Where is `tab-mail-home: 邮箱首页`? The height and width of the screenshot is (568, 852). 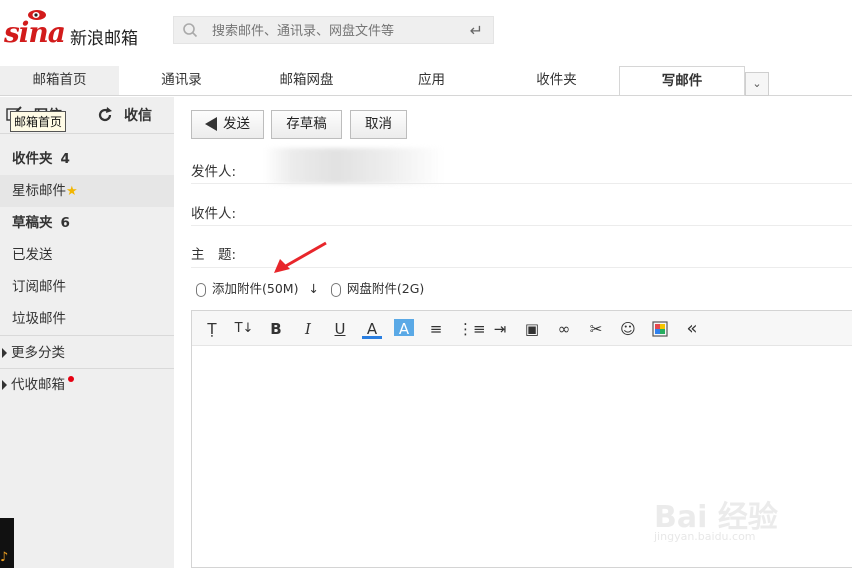 tab-mail-home: 邮箱首页 is located at coordinates (59, 80).